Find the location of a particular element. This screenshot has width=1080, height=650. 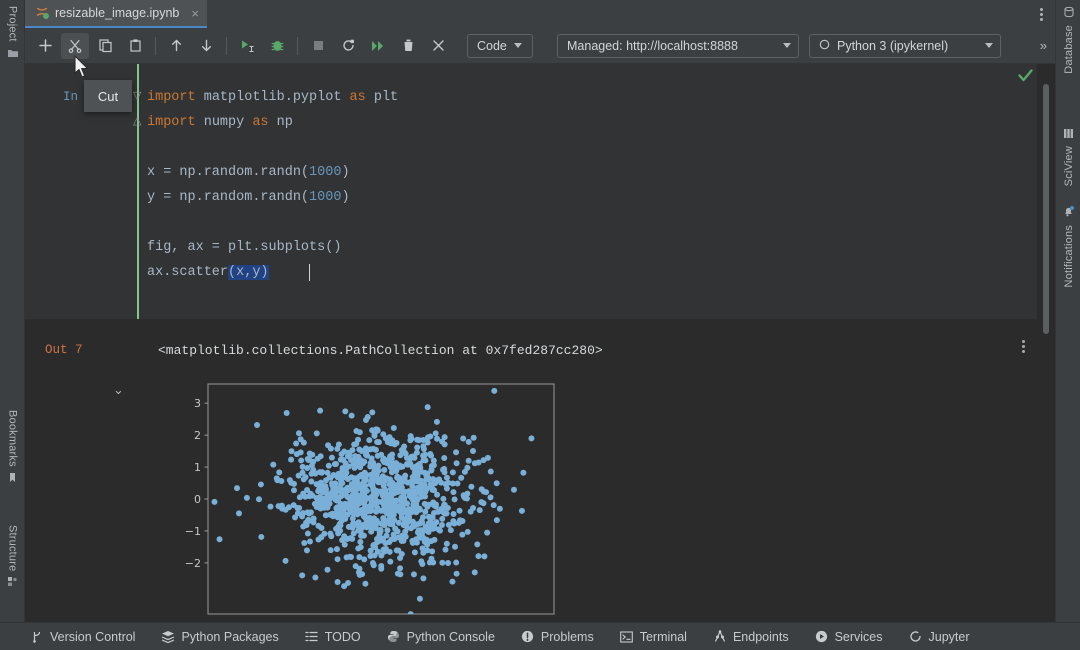

terminal-icon is located at coordinates (627, 637).